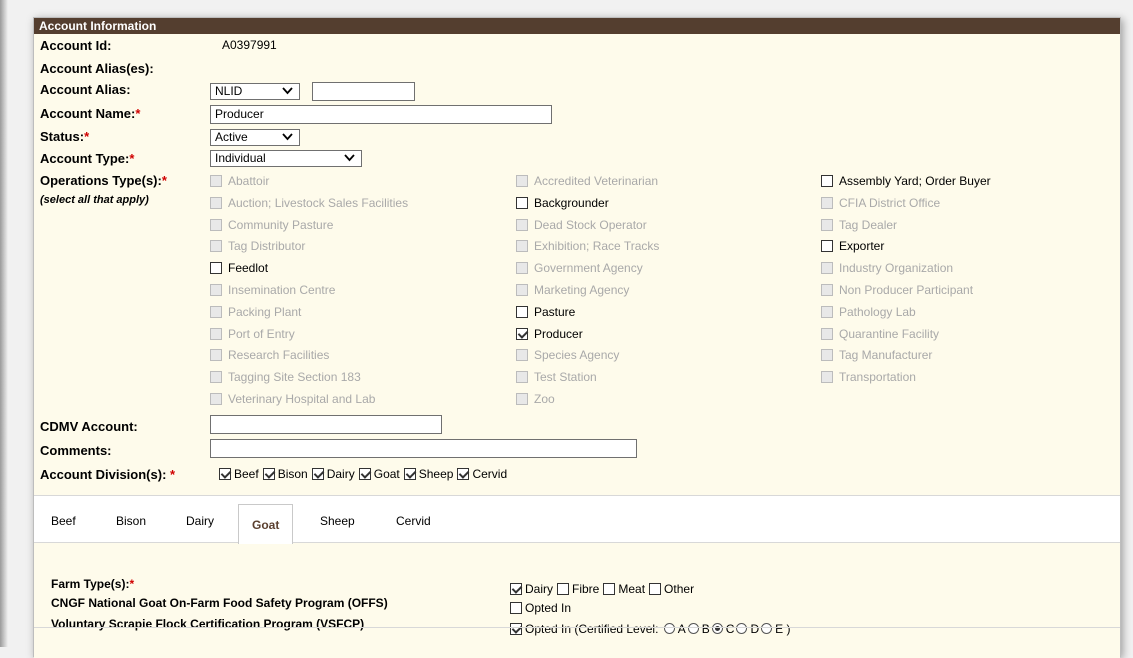  Describe the element at coordinates (269, 355) in the screenshot. I see `operation-option-research-facilities: Research Facilities` at that location.